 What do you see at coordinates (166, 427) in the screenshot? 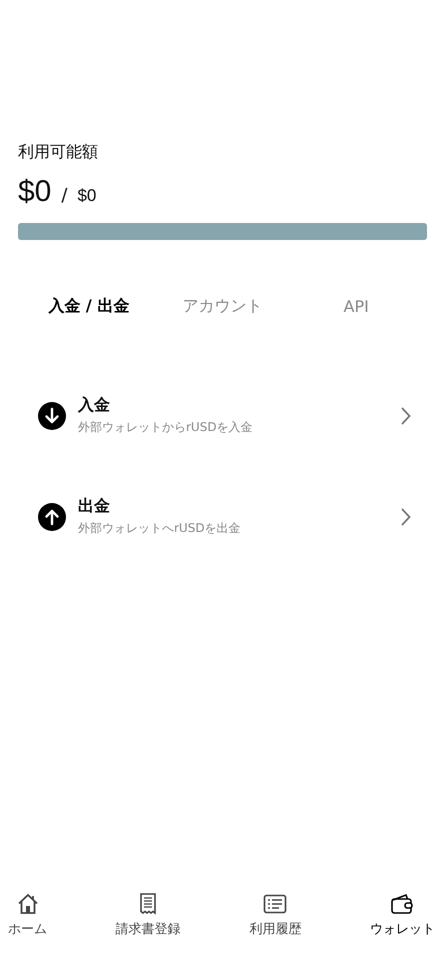
I see `action-description: 外部ウォレットからrUSDを入金` at bounding box center [166, 427].